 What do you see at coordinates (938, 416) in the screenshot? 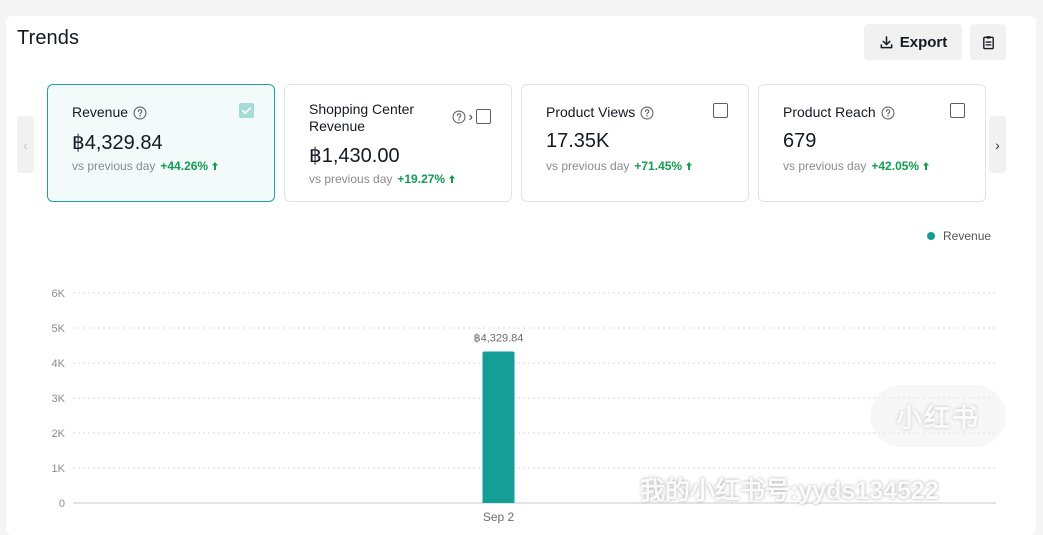
I see `watermark-badge: 小红书` at bounding box center [938, 416].